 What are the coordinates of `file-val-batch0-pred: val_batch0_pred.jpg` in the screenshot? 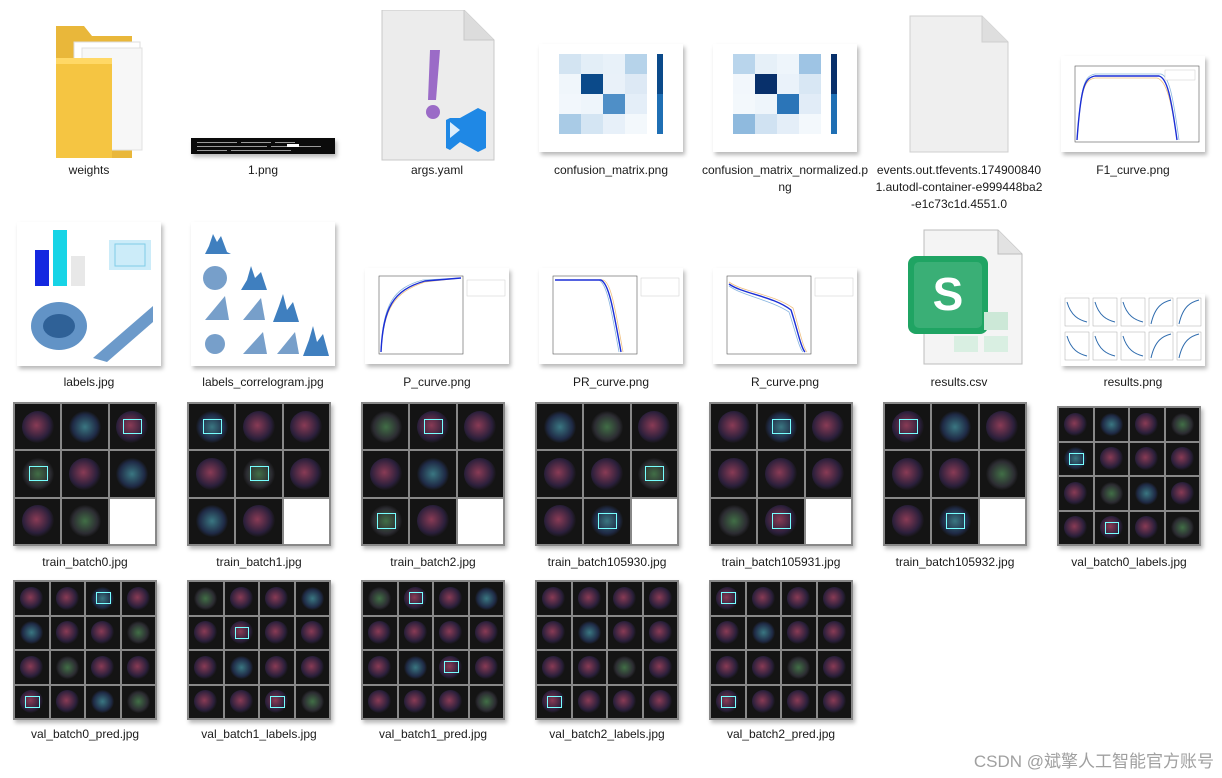 It's located at (85, 663).